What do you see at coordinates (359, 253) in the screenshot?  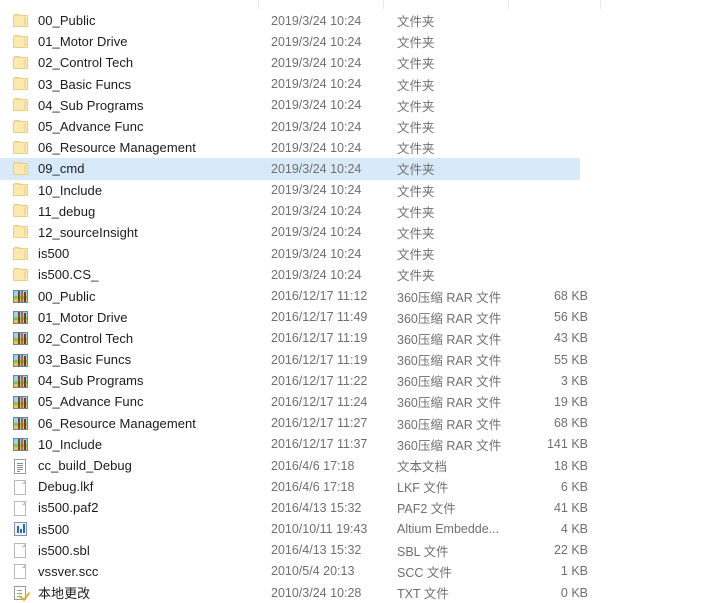 I see `file-row: is500 2019/3/24 10:24 文件夹` at bounding box center [359, 253].